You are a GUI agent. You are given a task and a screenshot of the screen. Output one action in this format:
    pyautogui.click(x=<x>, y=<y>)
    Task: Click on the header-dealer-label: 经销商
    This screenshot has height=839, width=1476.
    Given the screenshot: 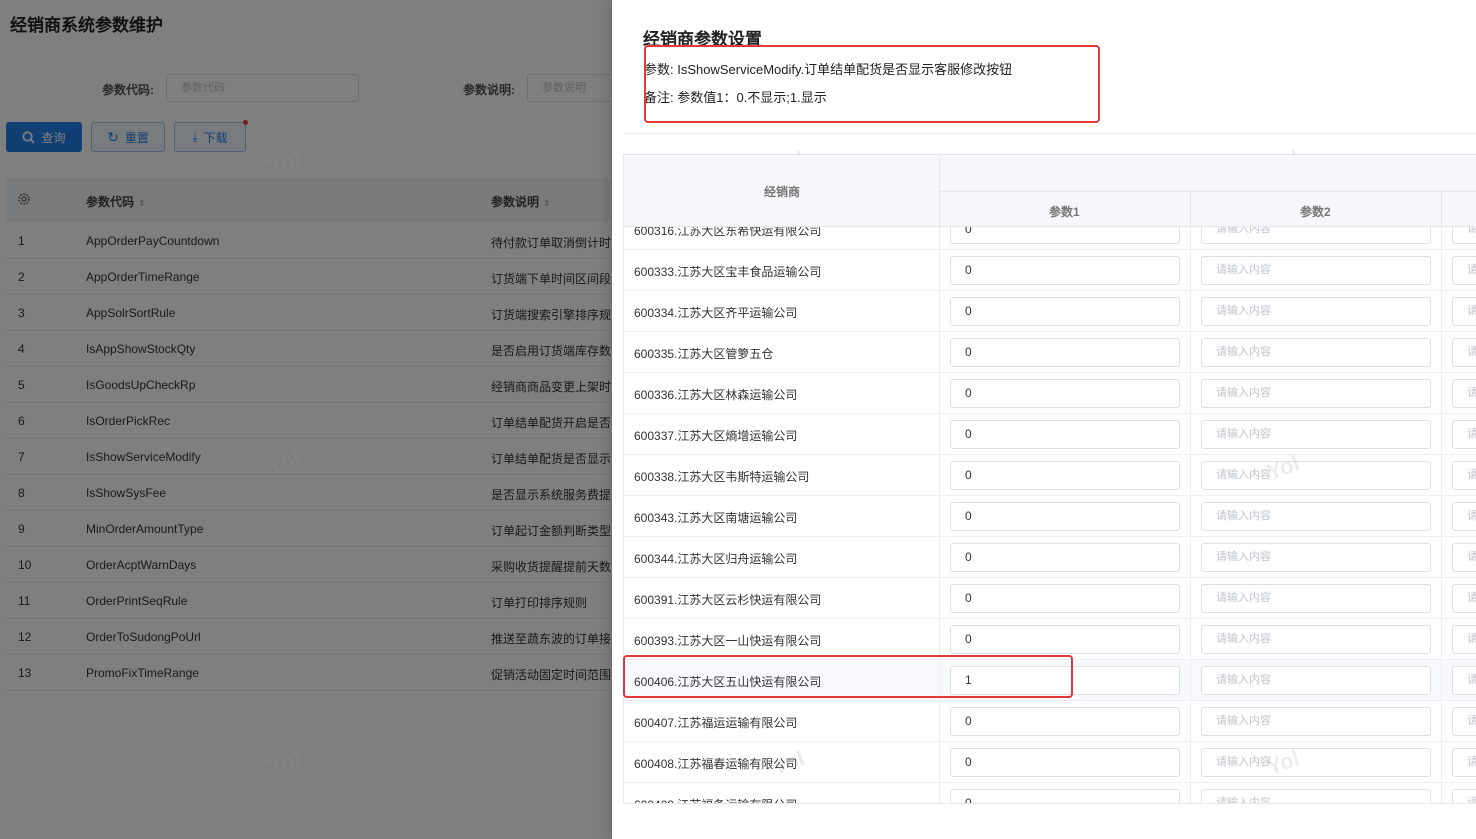 What is the action you would take?
    pyautogui.click(x=782, y=192)
    